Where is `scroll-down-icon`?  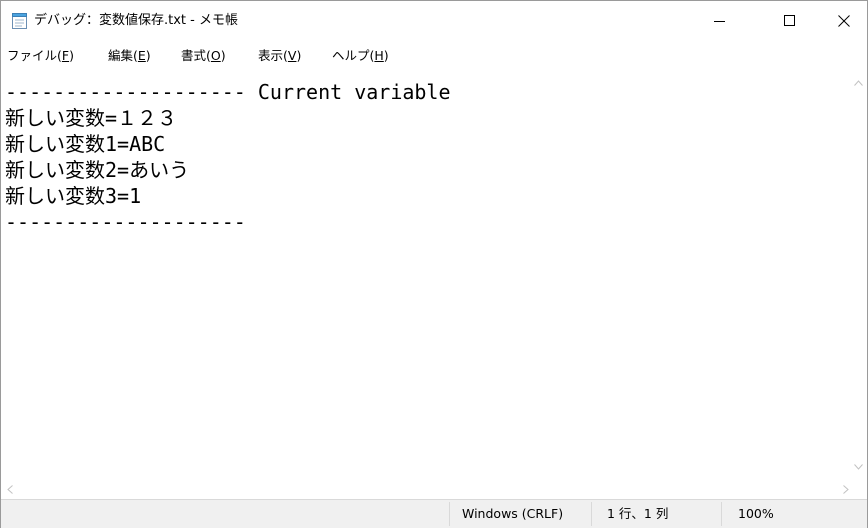 scroll-down-icon is located at coordinates (858, 468).